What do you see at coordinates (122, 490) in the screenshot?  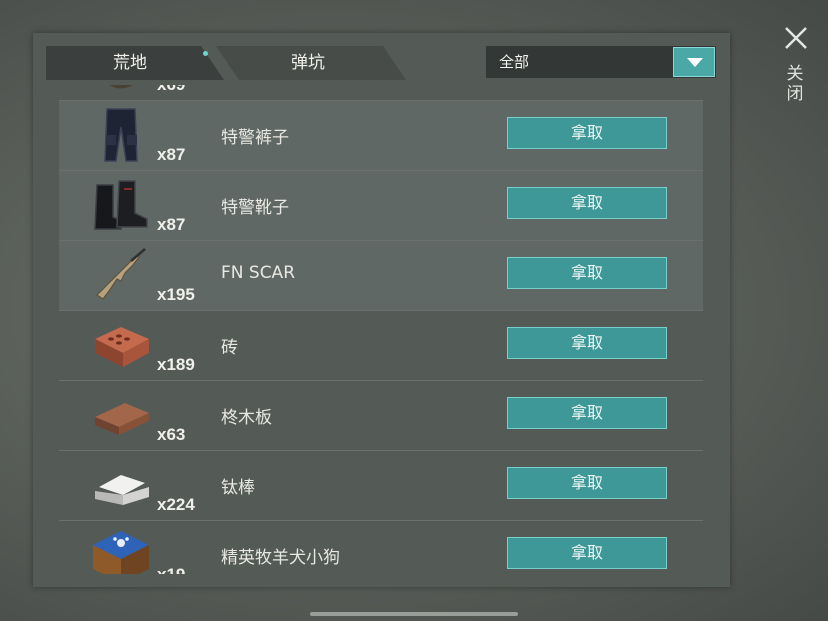 I see `titanium-bar-icon` at bounding box center [122, 490].